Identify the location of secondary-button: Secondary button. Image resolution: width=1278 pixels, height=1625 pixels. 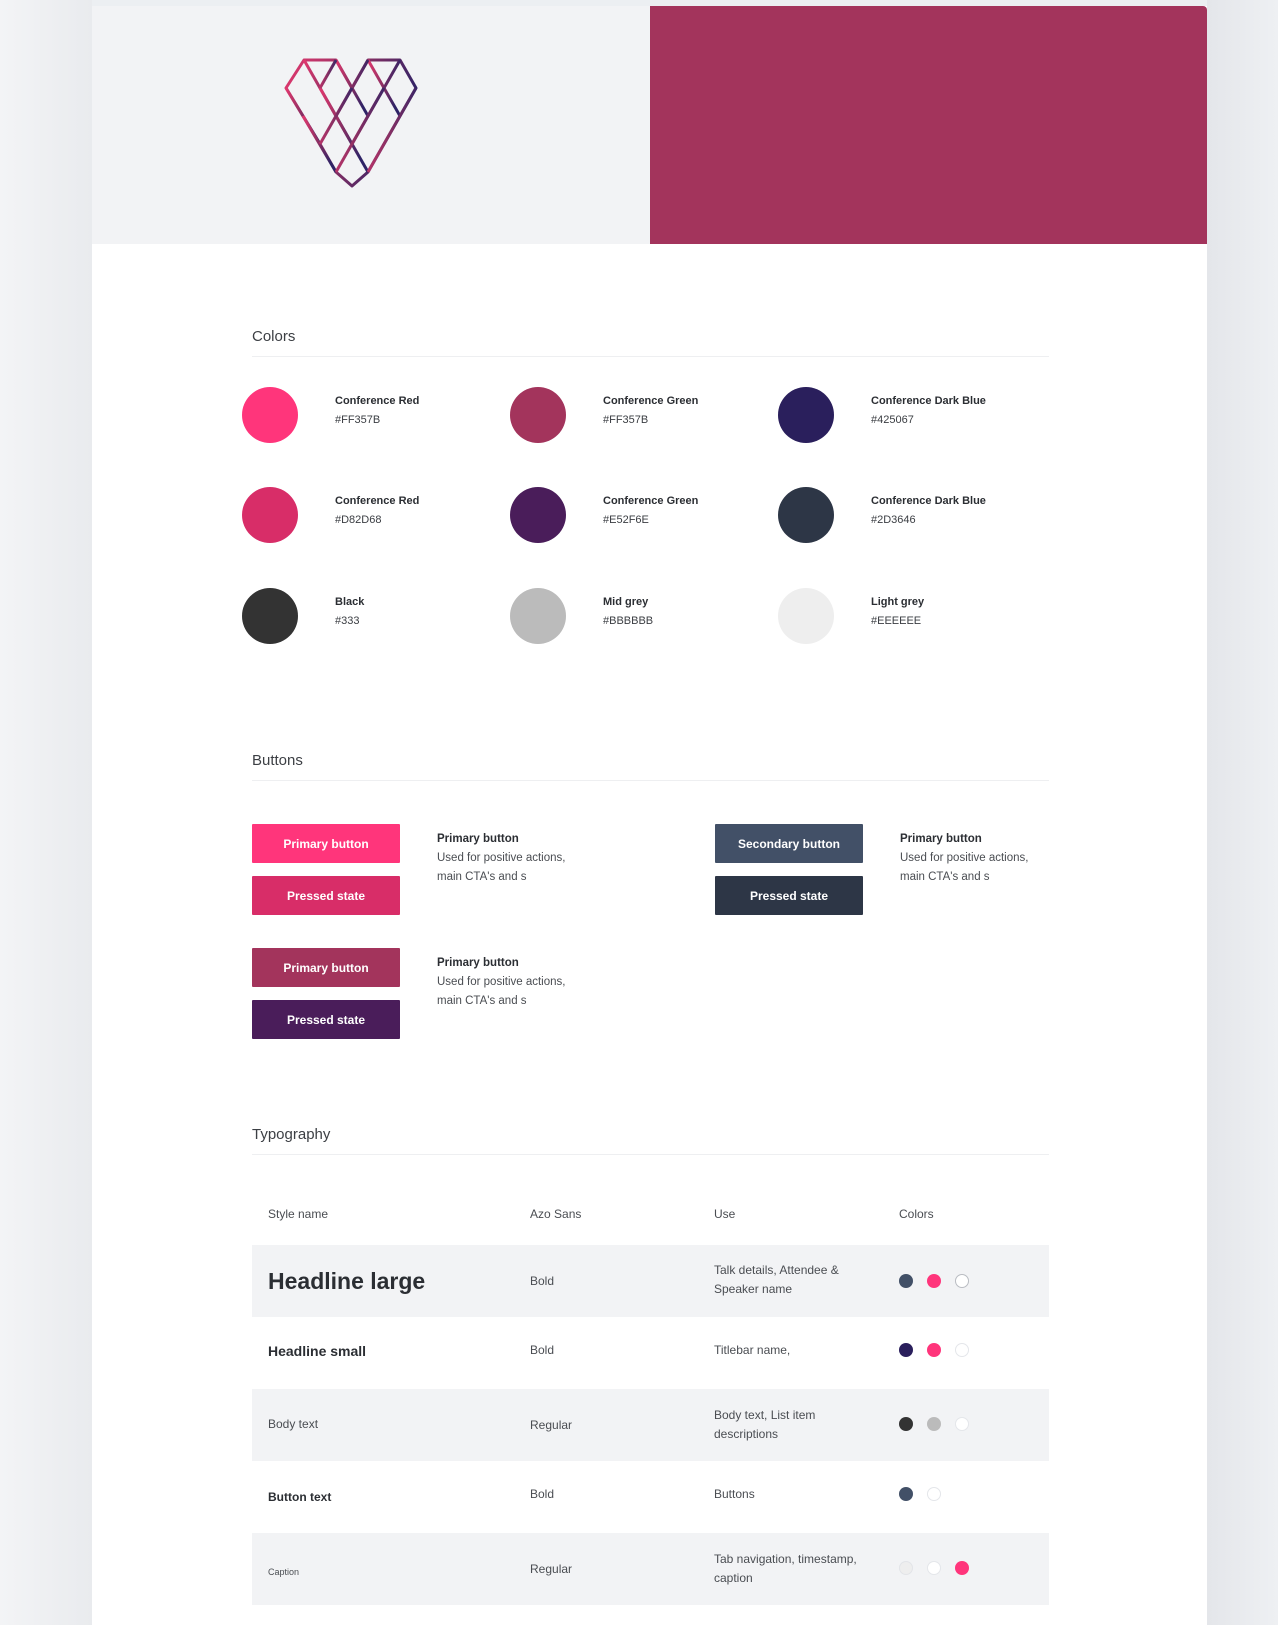
(789, 843).